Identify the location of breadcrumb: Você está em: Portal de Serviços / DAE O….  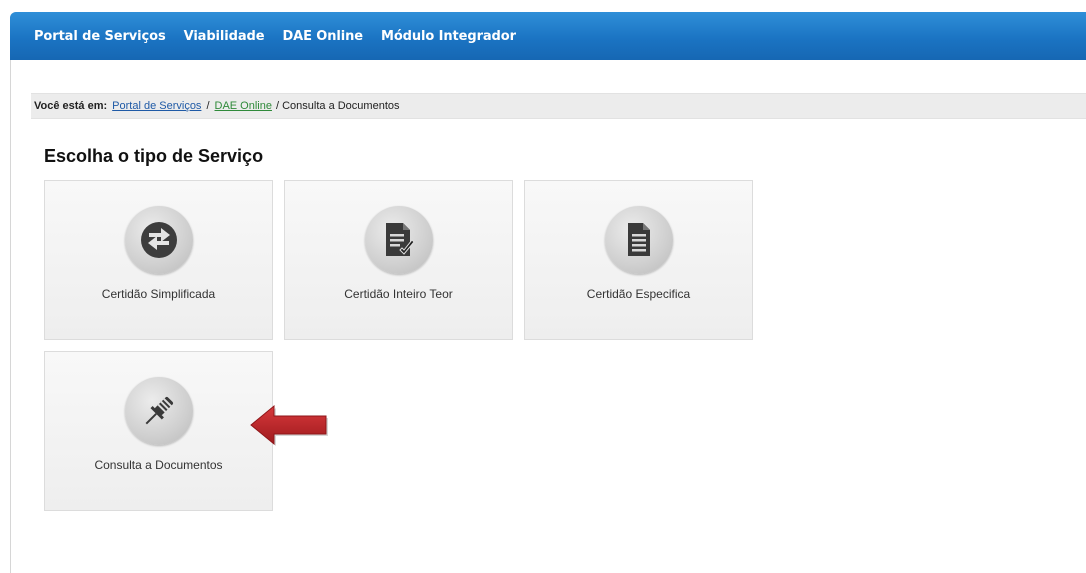
(558, 106).